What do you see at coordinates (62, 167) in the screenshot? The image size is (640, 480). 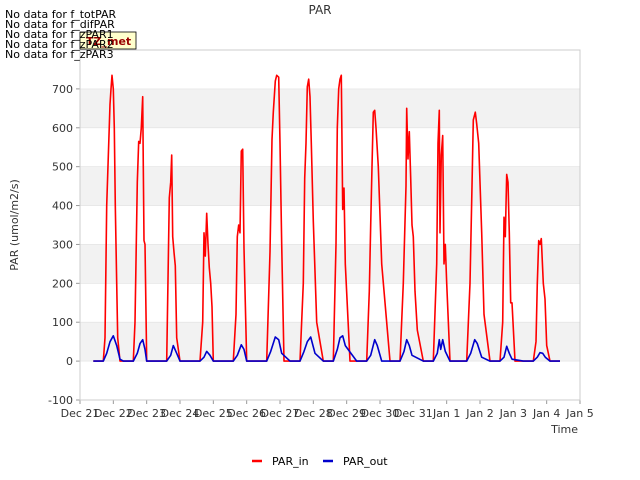 I see `y-tick-label: 500` at bounding box center [62, 167].